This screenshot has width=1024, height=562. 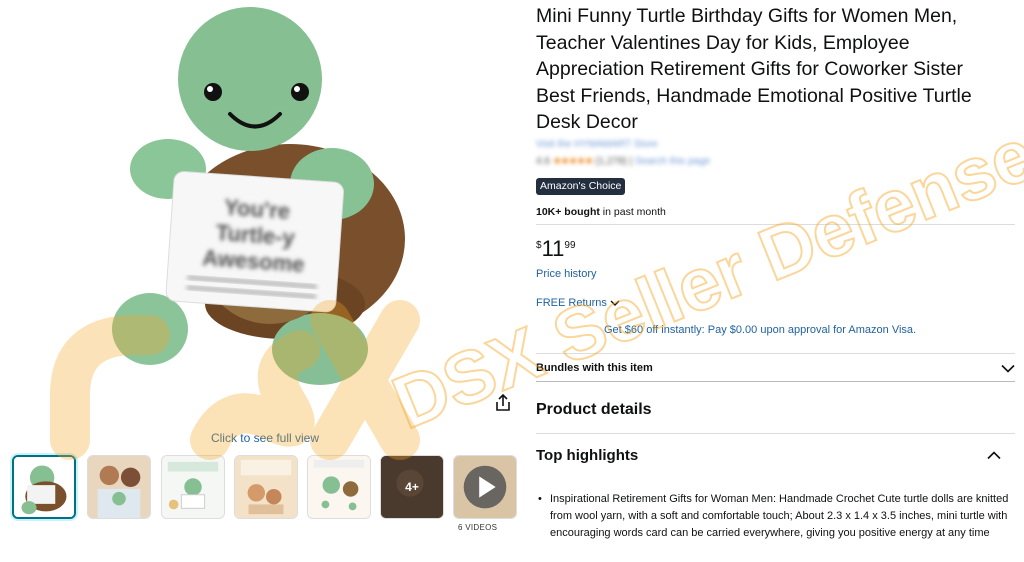 I want to click on videos-count-label: 6 VIDEOS, so click(x=478, y=527).